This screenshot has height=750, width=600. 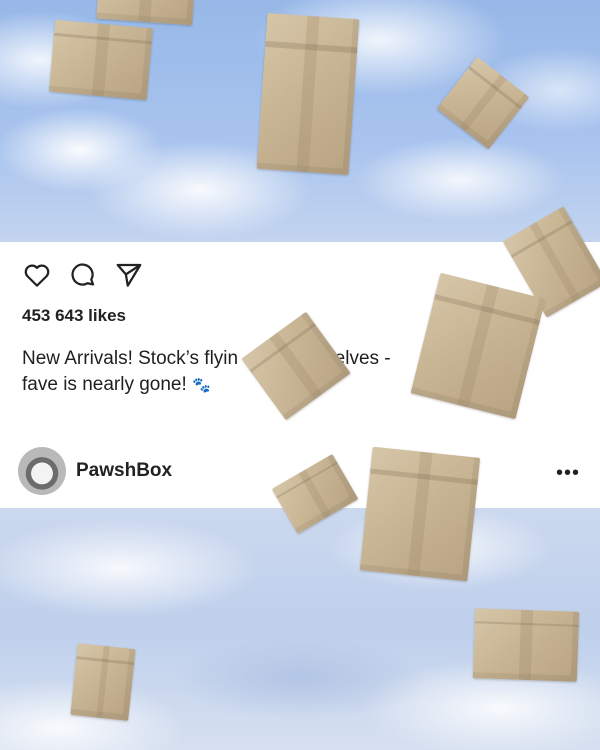 I want to click on comment-icon, so click(x=83, y=275).